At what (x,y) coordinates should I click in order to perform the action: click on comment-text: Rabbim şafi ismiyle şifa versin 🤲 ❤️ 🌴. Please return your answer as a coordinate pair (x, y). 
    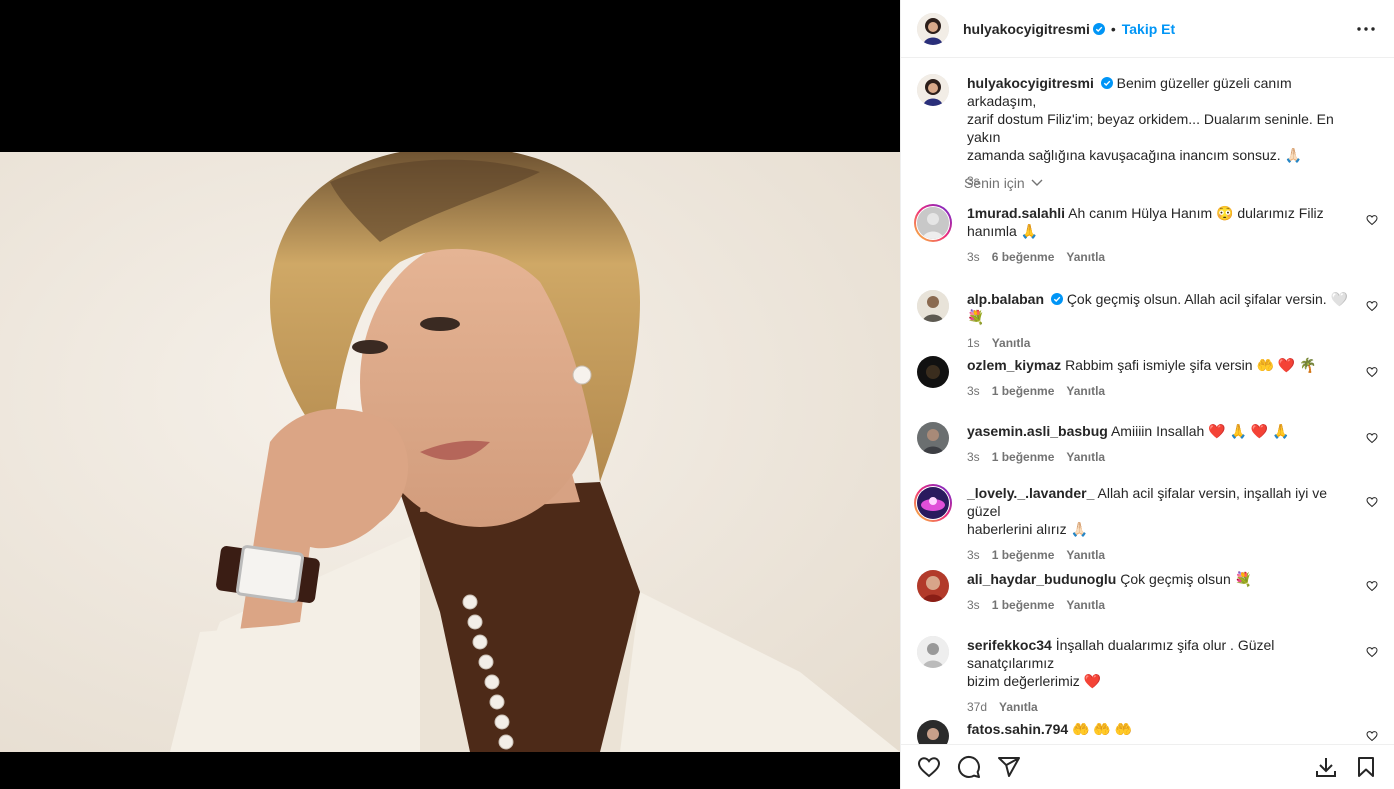
    Looking at the image, I should click on (1191, 365).